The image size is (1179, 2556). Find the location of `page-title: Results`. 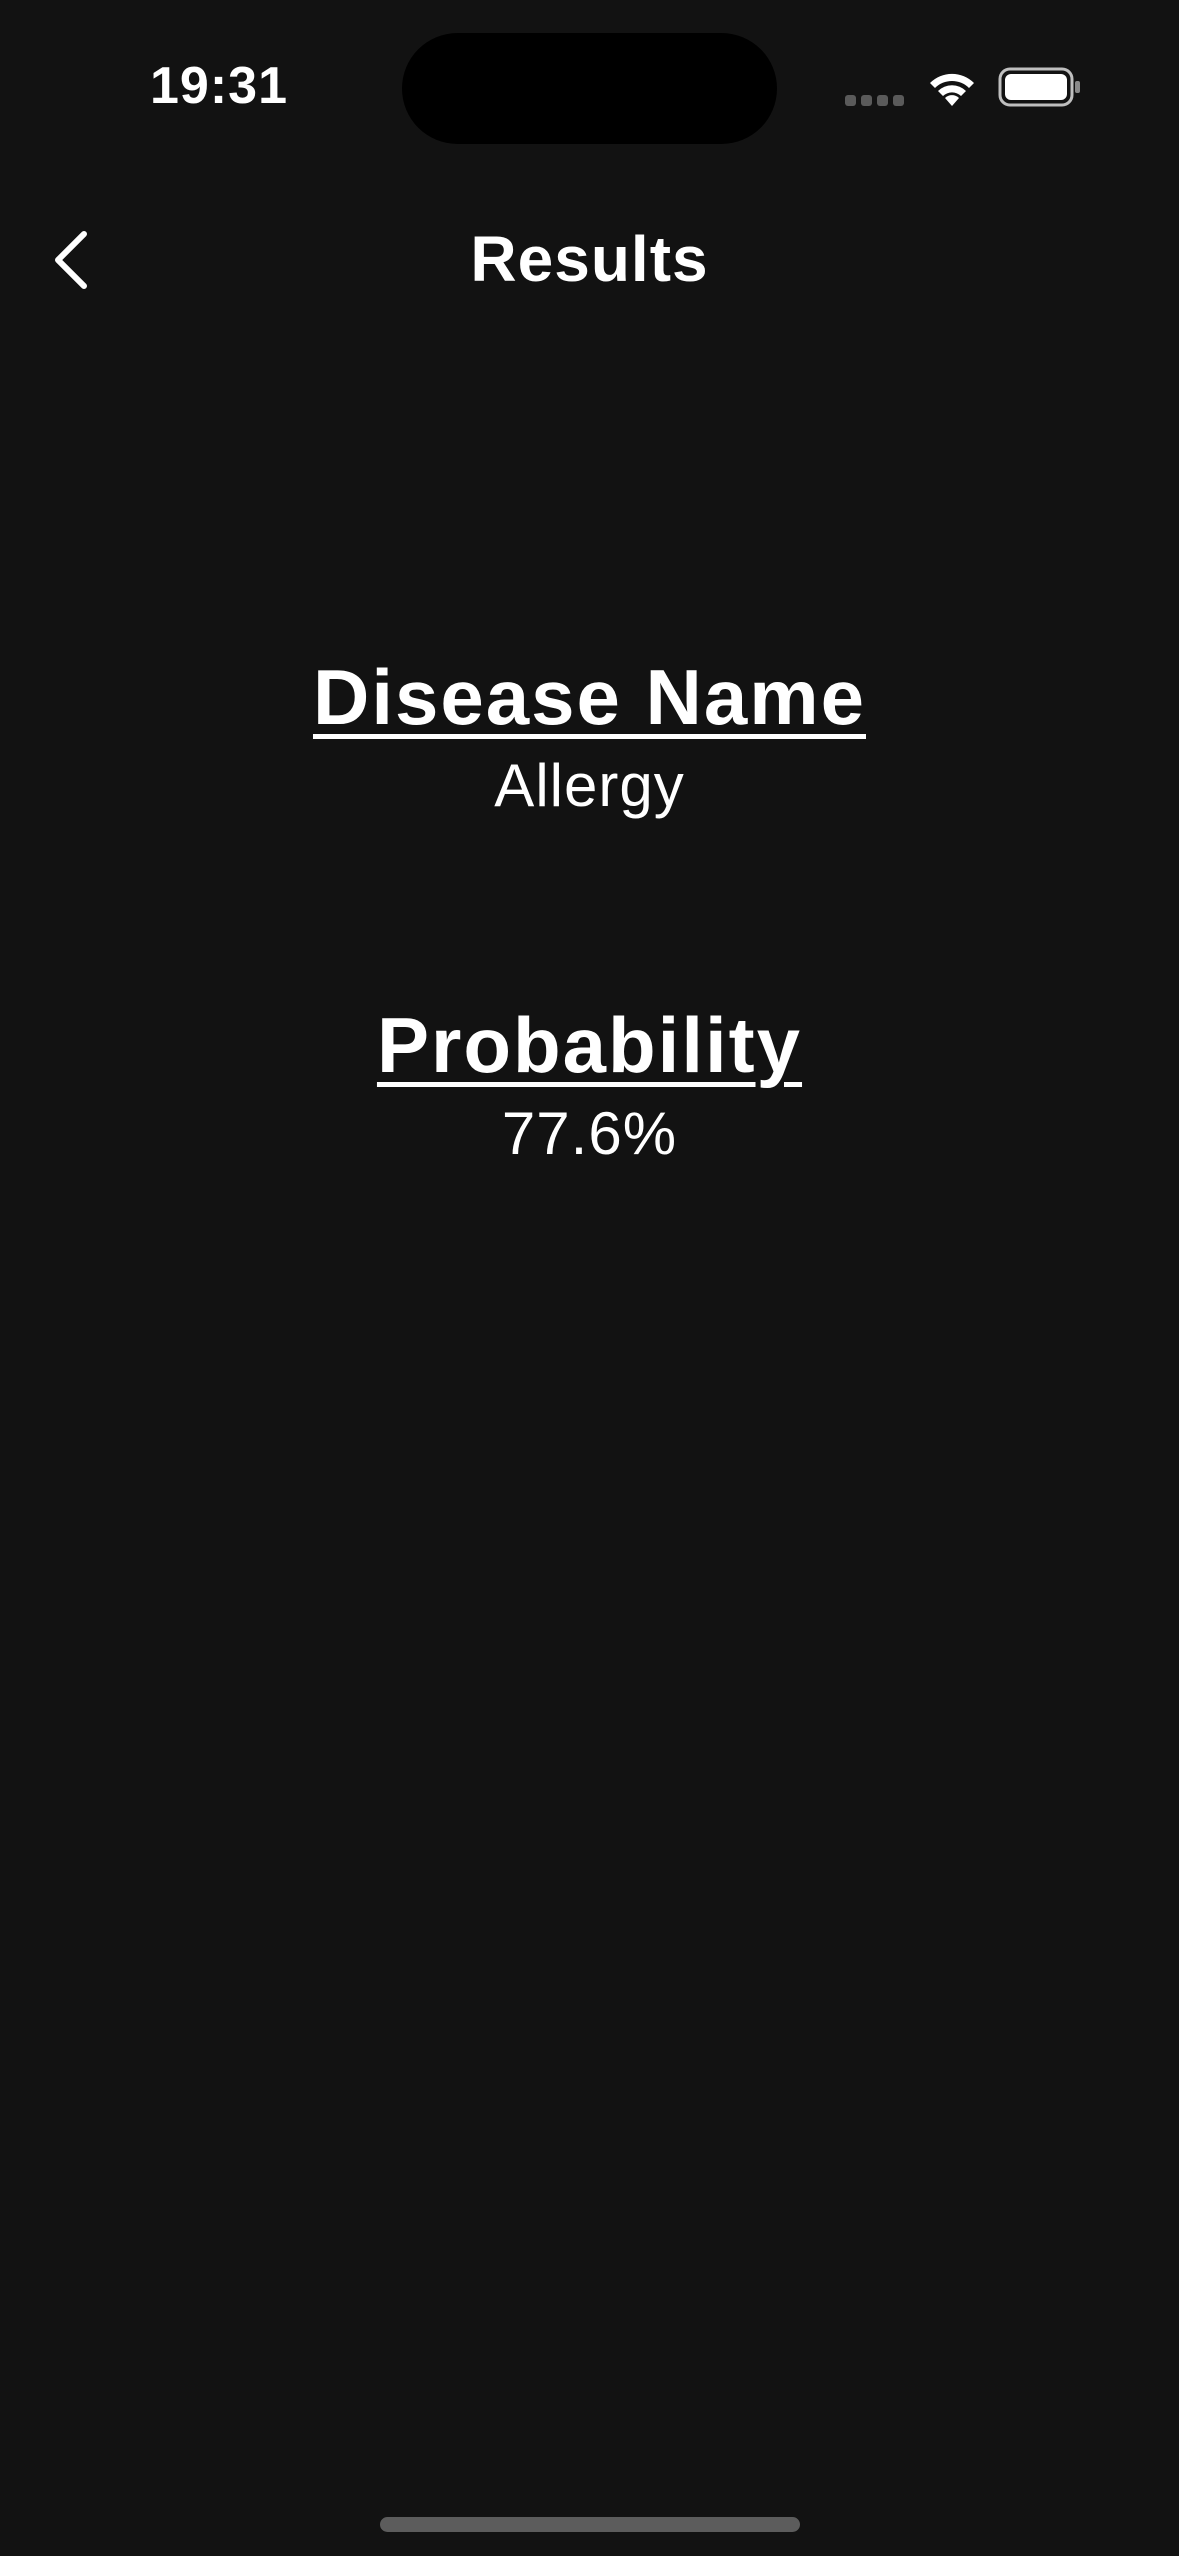

page-title: Results is located at coordinates (589, 259).